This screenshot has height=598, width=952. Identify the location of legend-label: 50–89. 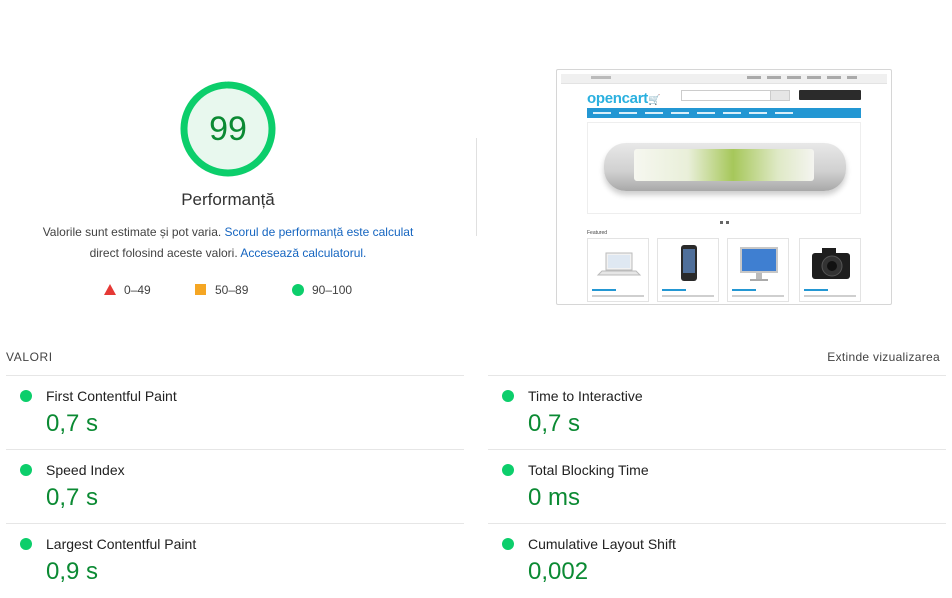
(232, 290).